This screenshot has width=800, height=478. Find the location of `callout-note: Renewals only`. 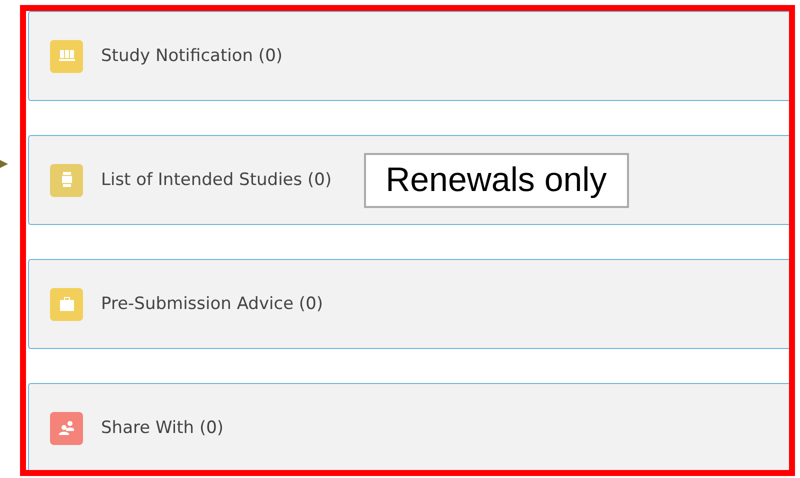

callout-note: Renewals only is located at coordinates (496, 180).